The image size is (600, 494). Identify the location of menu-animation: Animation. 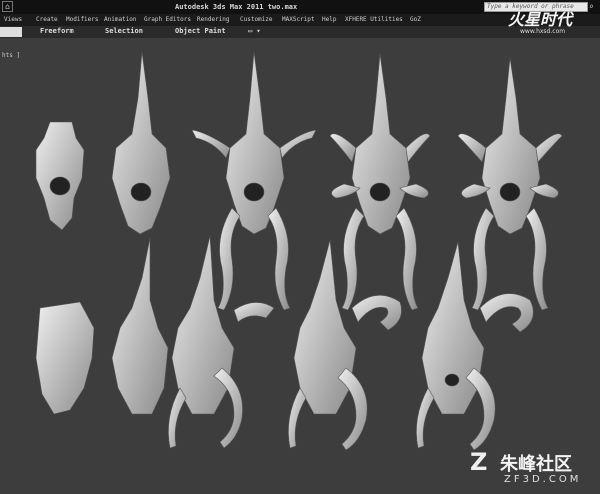
(120, 19).